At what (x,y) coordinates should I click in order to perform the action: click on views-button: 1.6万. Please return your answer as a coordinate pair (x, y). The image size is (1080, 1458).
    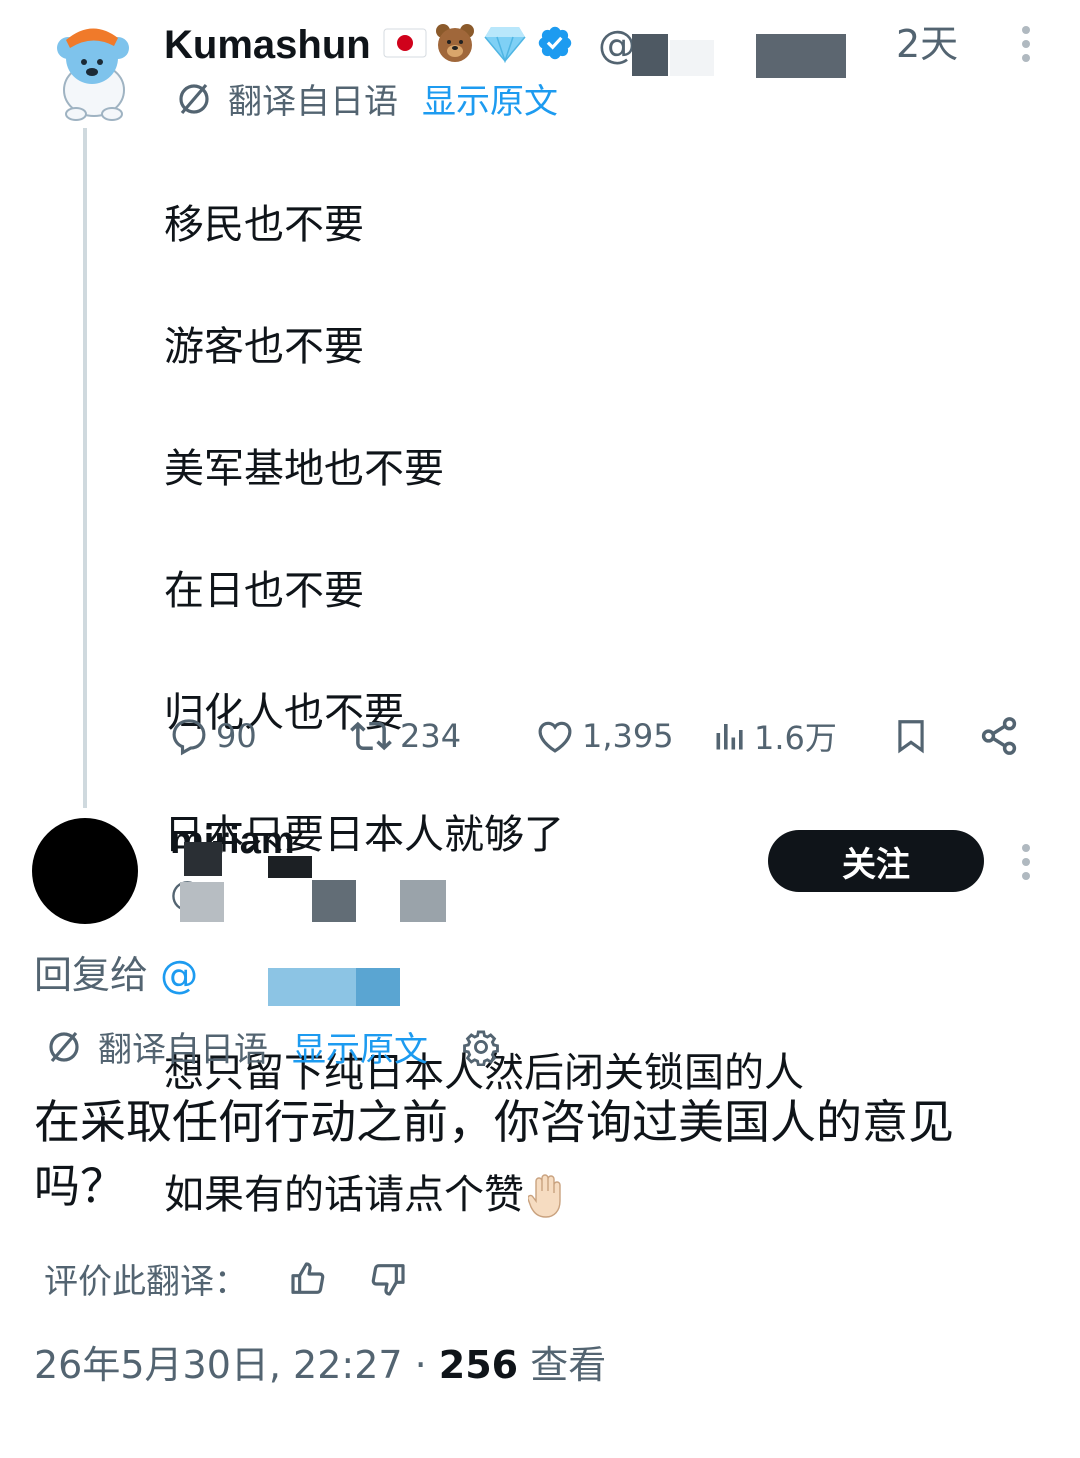
    Looking at the image, I should click on (774, 736).